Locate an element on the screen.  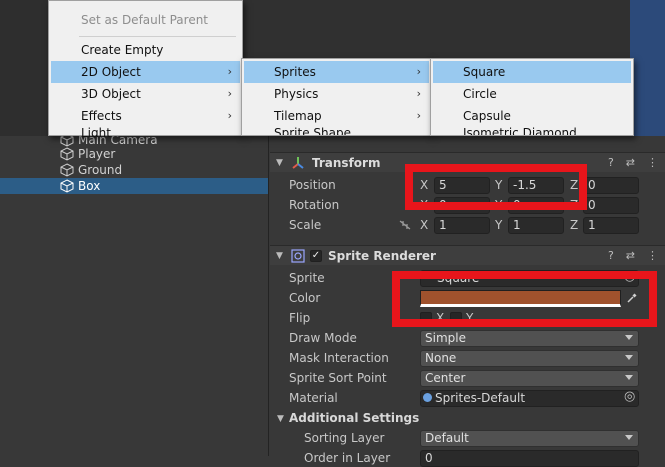
additional-settings-label: Additional Settings is located at coordinates (354, 418).